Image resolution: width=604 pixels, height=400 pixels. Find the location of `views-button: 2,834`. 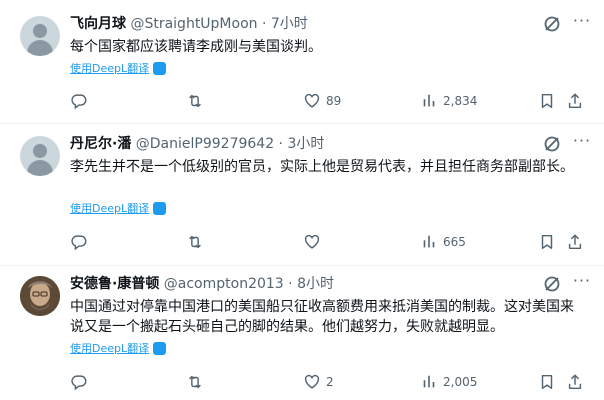

views-button: 2,834 is located at coordinates (448, 101).